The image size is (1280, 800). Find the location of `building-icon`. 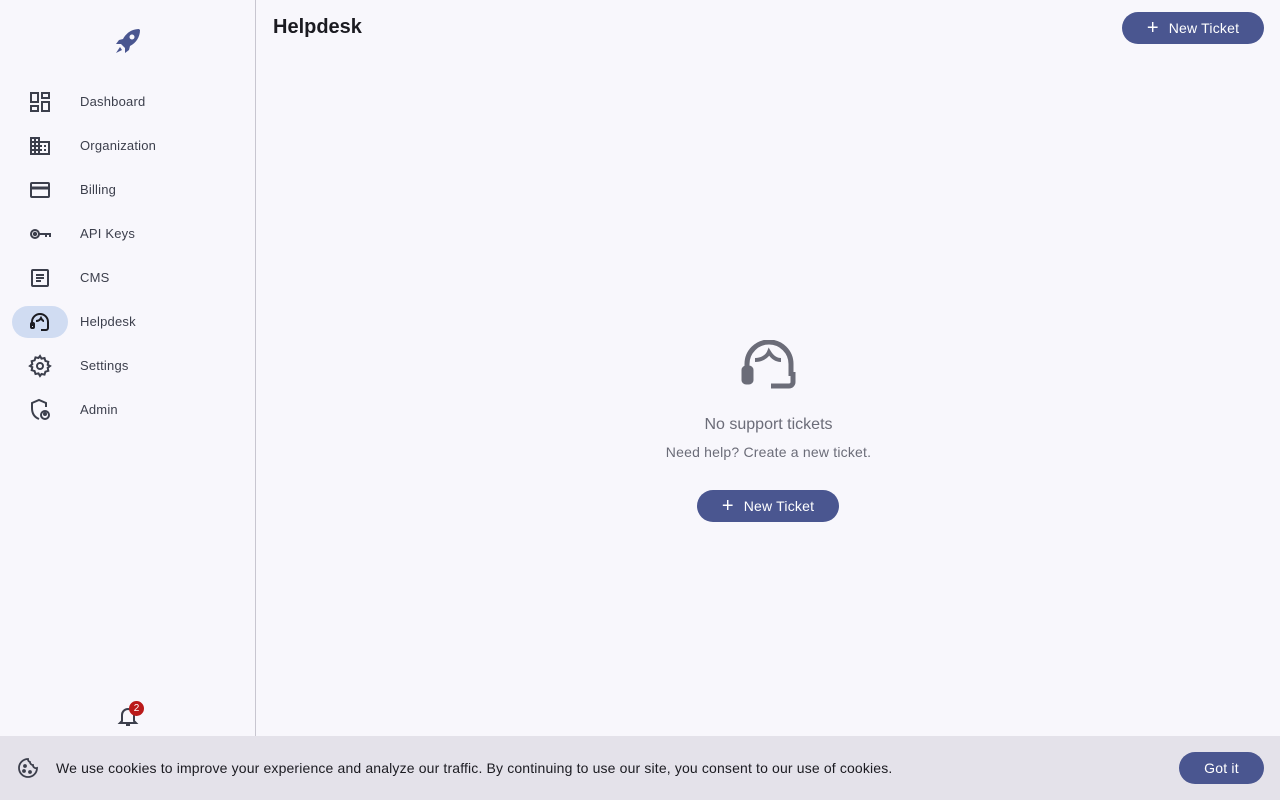

building-icon is located at coordinates (40, 146).